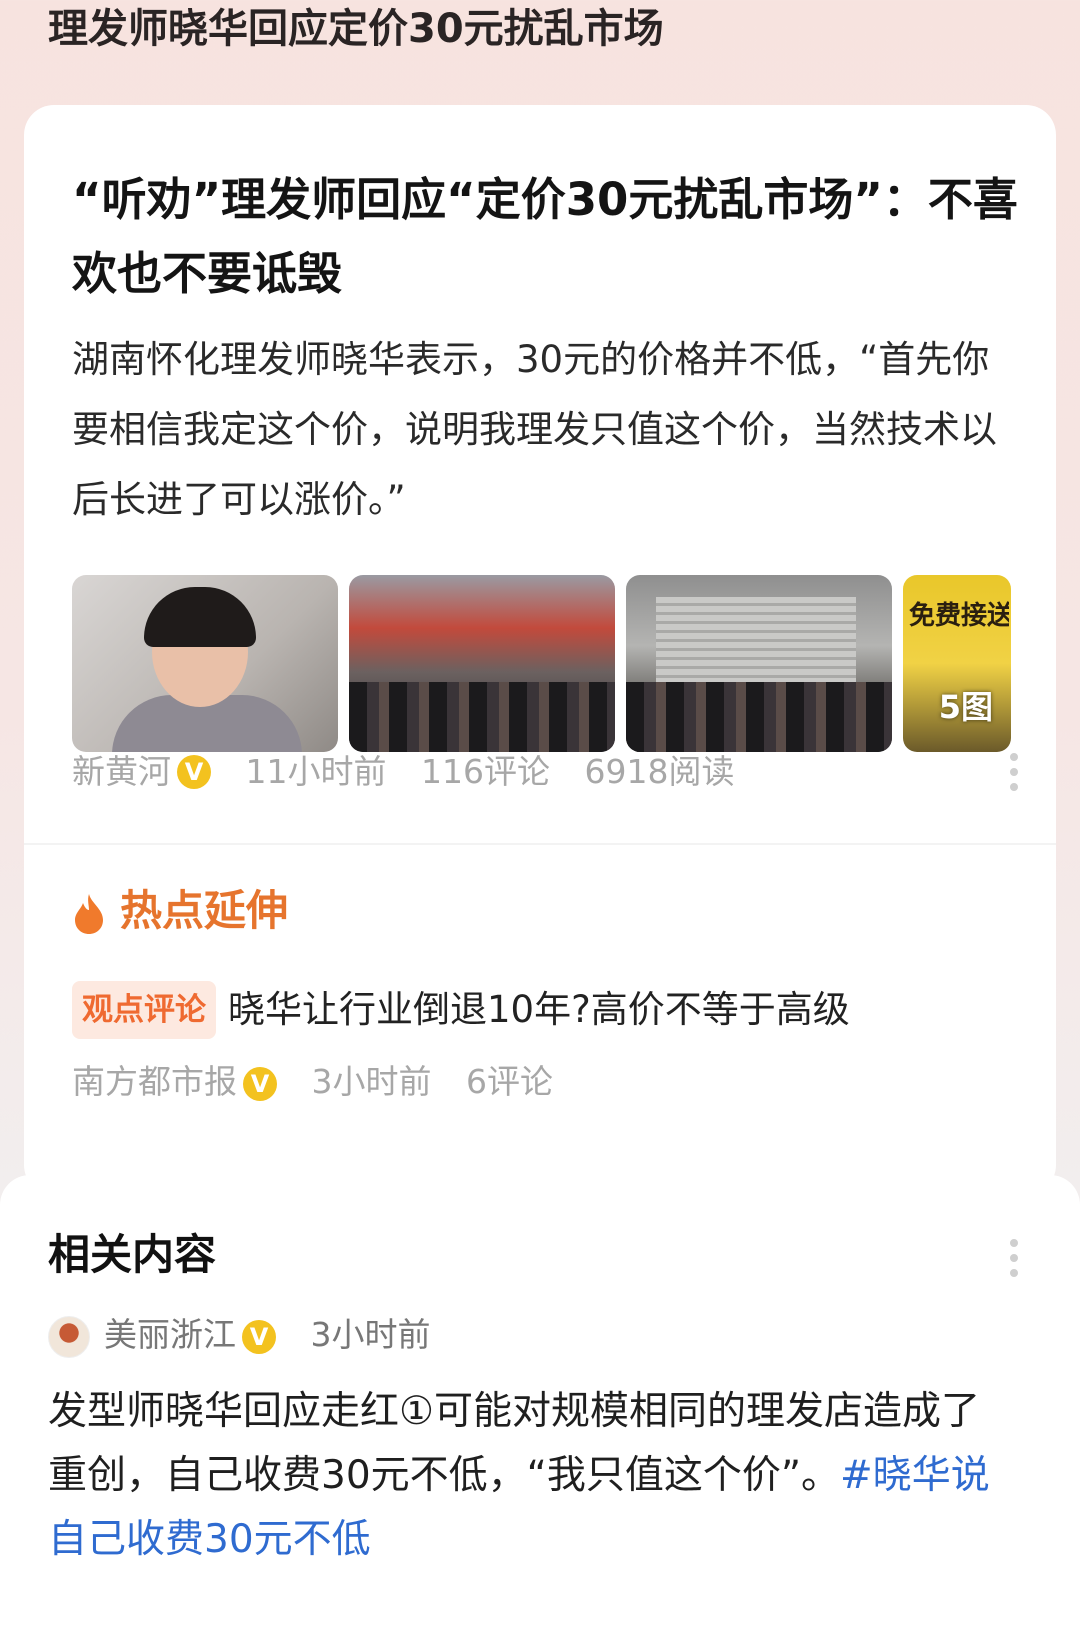 This screenshot has width=1080, height=1645. What do you see at coordinates (200, 617) in the screenshot?
I see `hair-shape` at bounding box center [200, 617].